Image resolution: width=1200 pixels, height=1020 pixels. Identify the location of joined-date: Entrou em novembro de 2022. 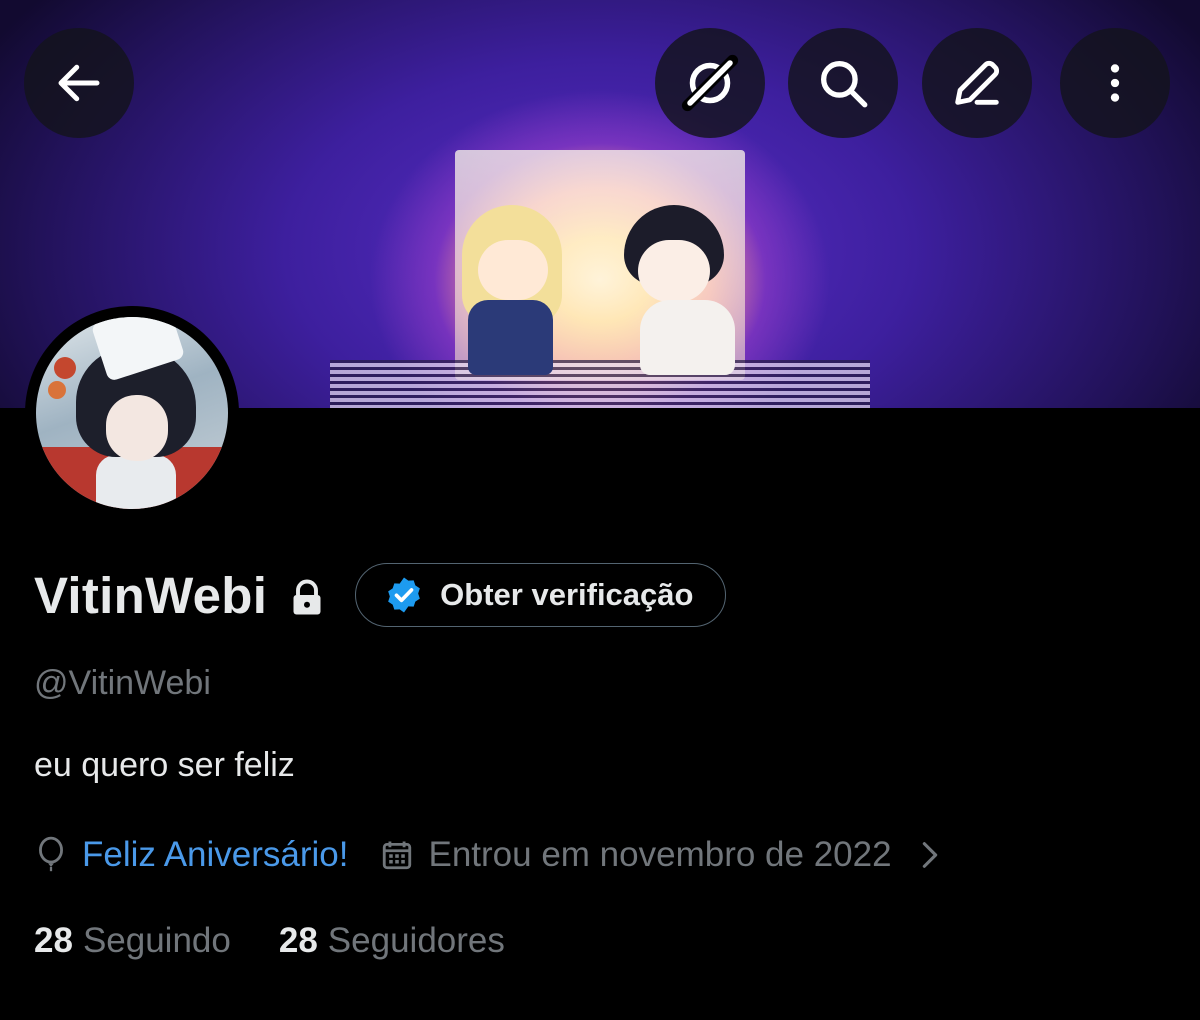
(660, 854).